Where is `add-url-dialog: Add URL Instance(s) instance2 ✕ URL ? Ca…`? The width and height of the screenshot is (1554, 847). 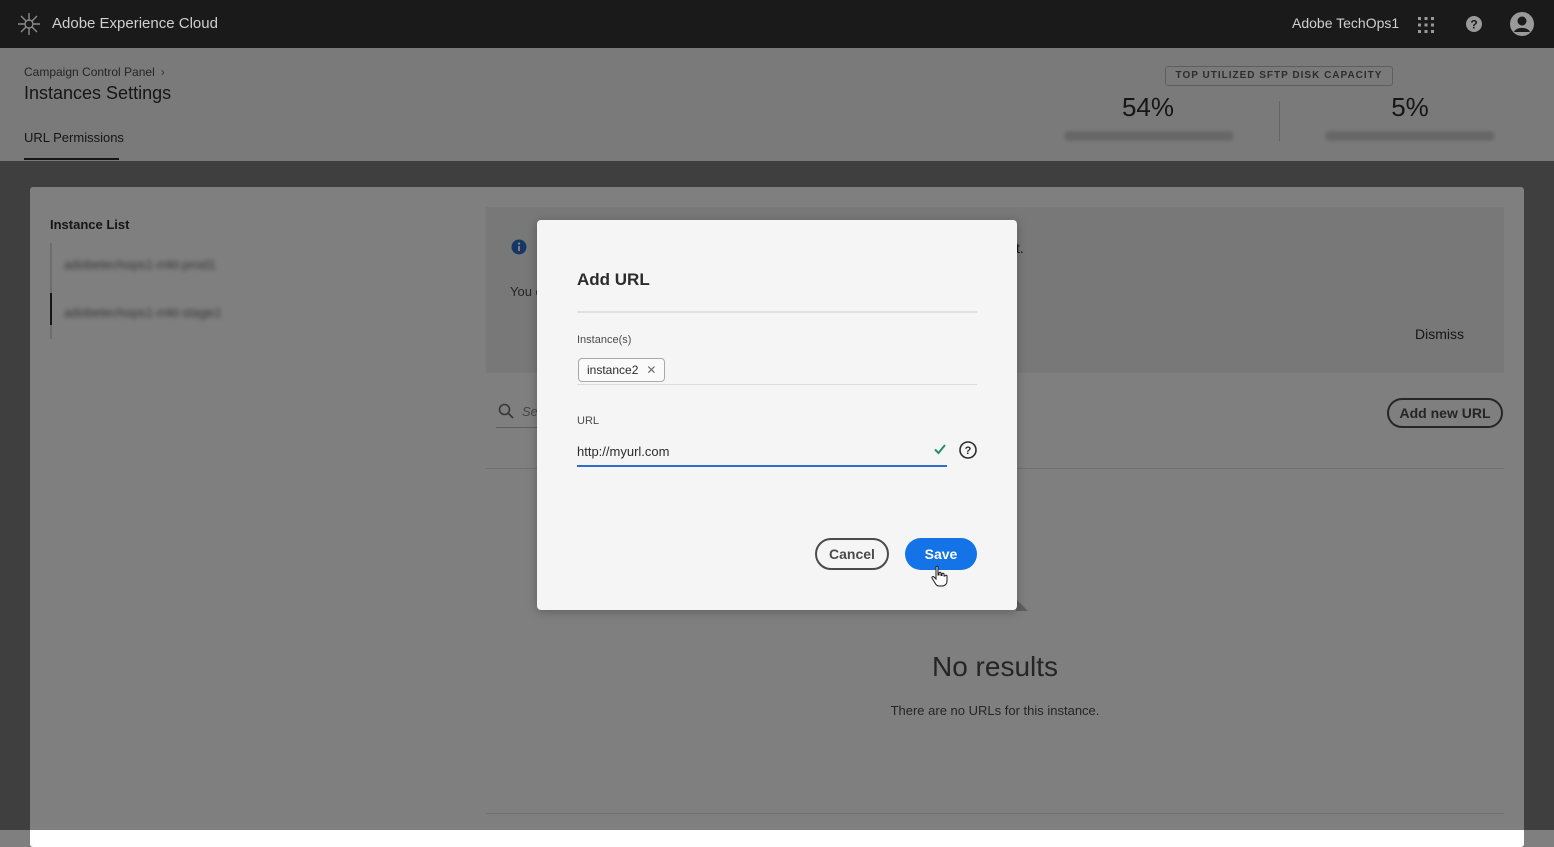
add-url-dialog: Add URL Instance(s) instance2 ✕ URL ? Ca… is located at coordinates (777, 415).